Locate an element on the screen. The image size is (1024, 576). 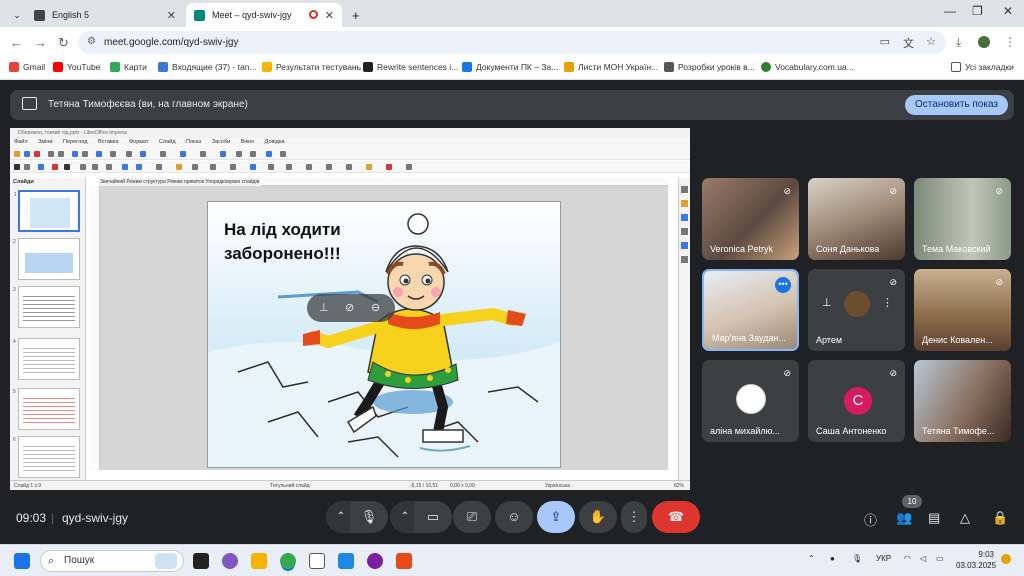
language-indicator: УКР is located at coordinates (883, 558).